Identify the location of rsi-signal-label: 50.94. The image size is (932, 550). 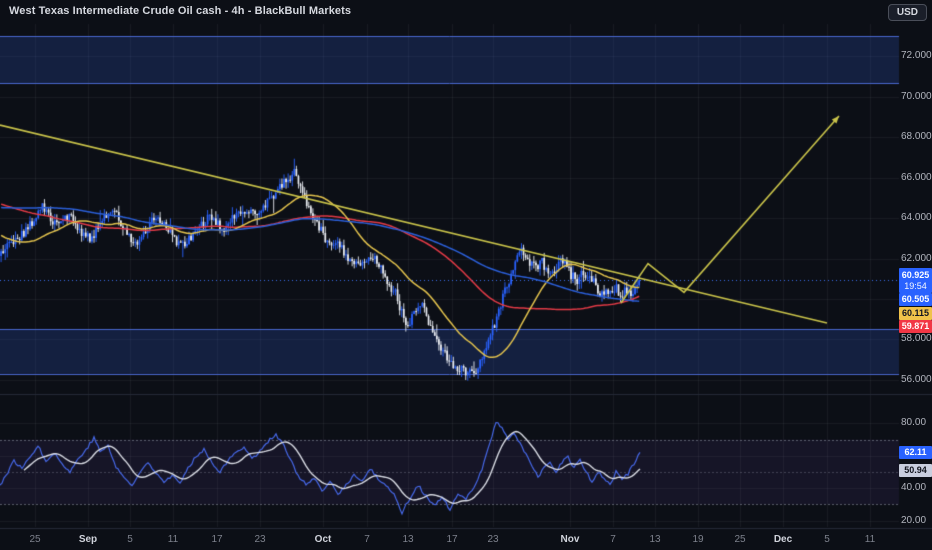
(915, 470).